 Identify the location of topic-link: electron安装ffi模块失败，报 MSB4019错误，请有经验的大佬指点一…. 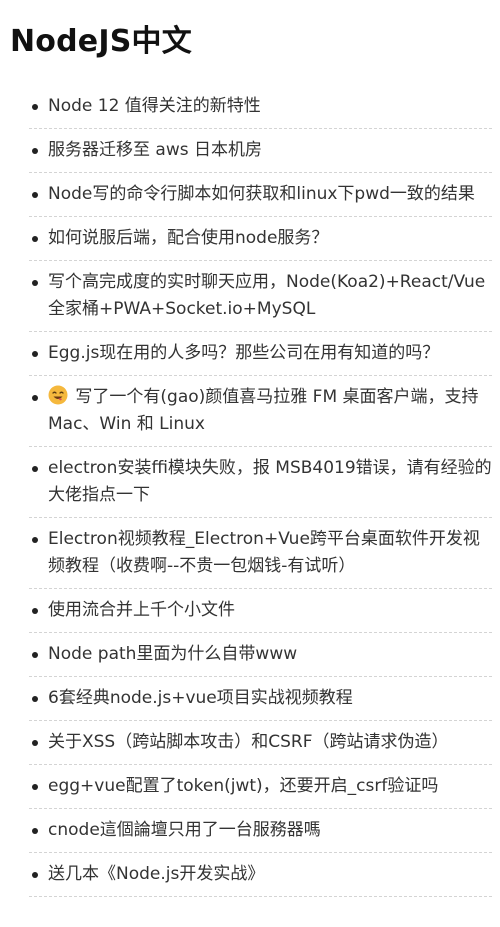
(270, 481).